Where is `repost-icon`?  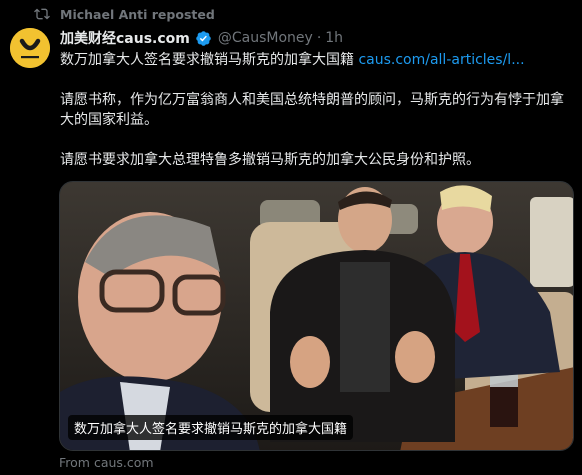
repost-icon is located at coordinates (42, 14).